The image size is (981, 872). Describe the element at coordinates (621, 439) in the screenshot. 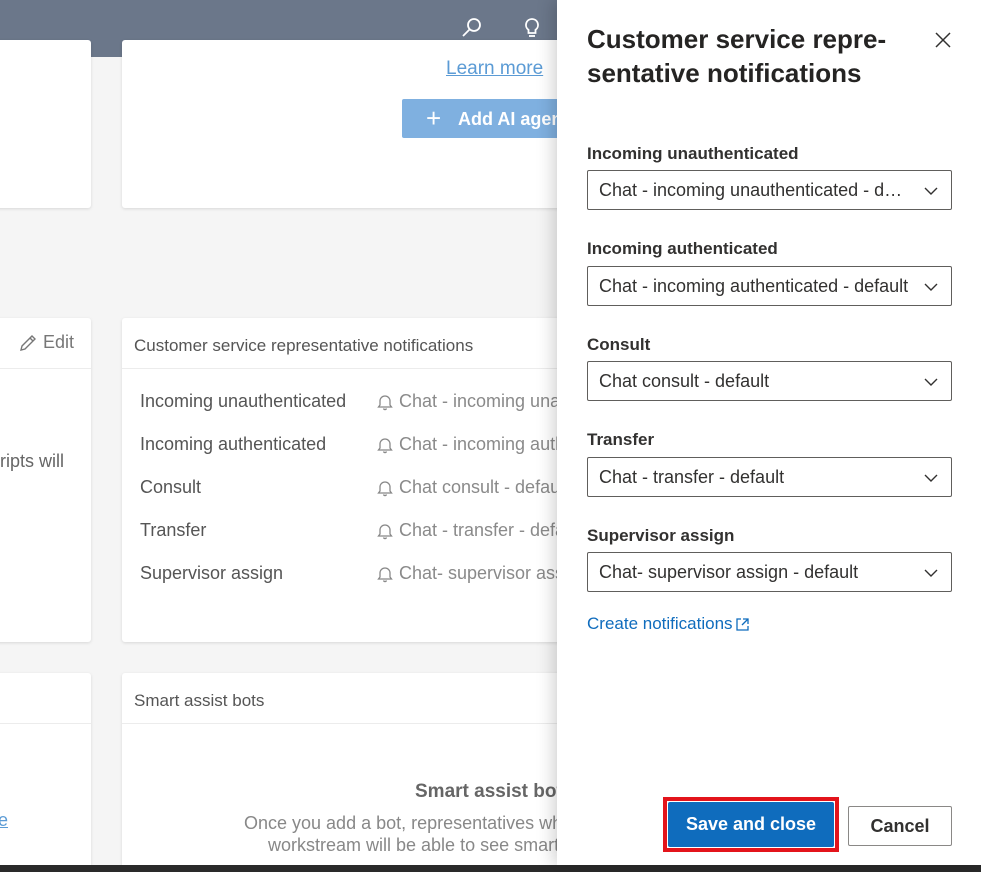

I see `transfer-label: Transfer` at that location.